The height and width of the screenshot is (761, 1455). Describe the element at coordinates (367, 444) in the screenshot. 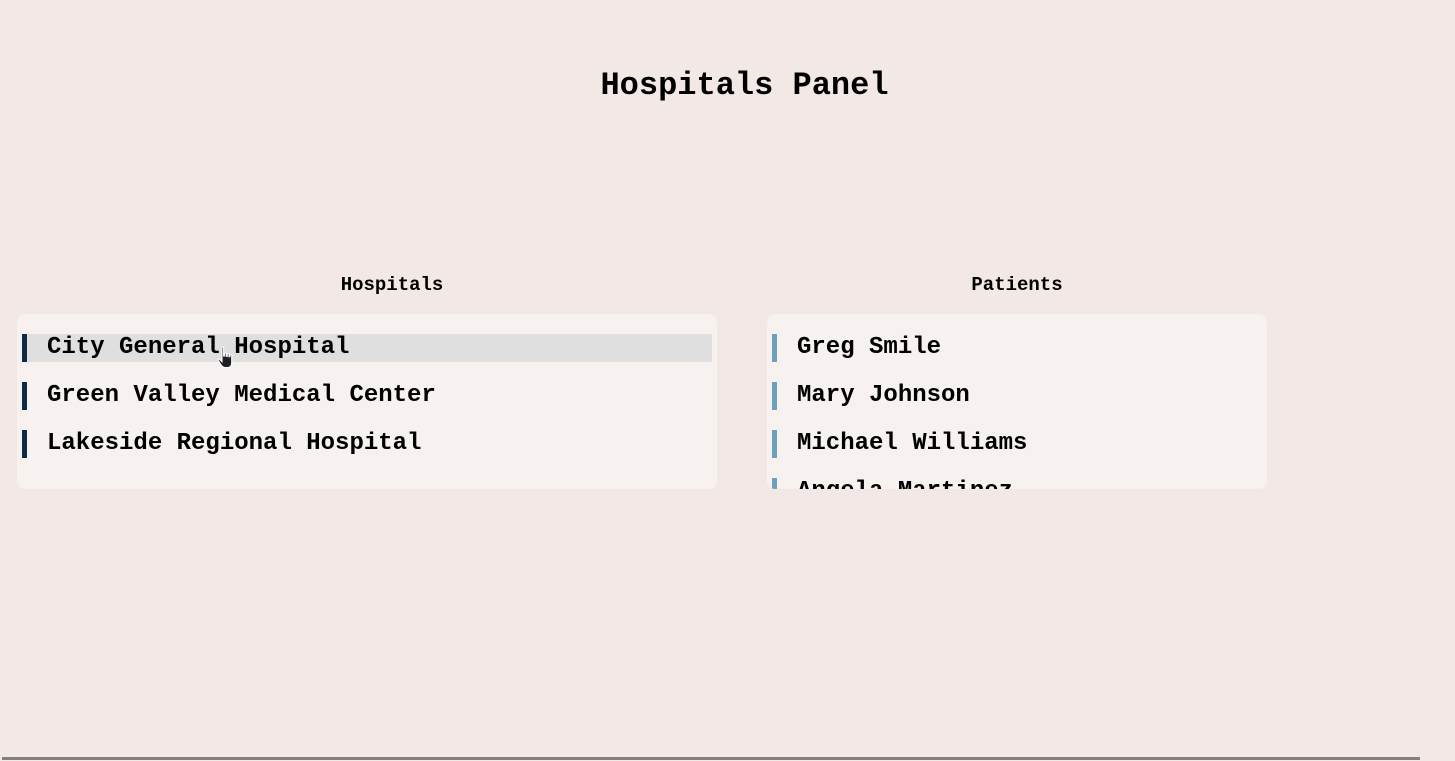

I see `hospital-item-lakeside-regional: Lakeside Regional Hospital` at that location.